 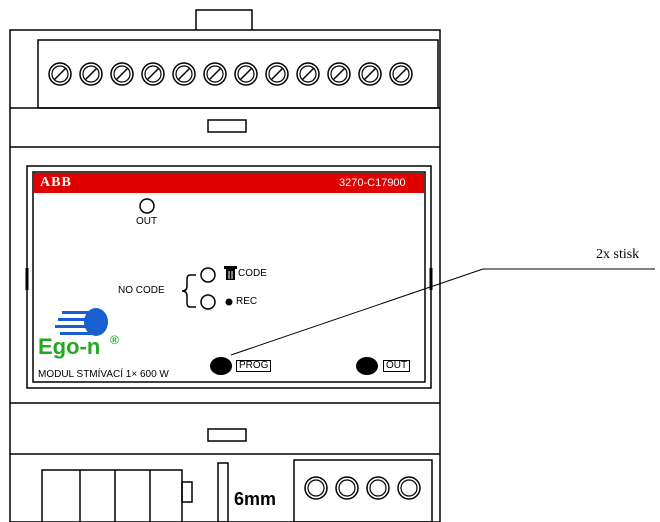 I want to click on out-button-label: OUT, so click(x=397, y=366).